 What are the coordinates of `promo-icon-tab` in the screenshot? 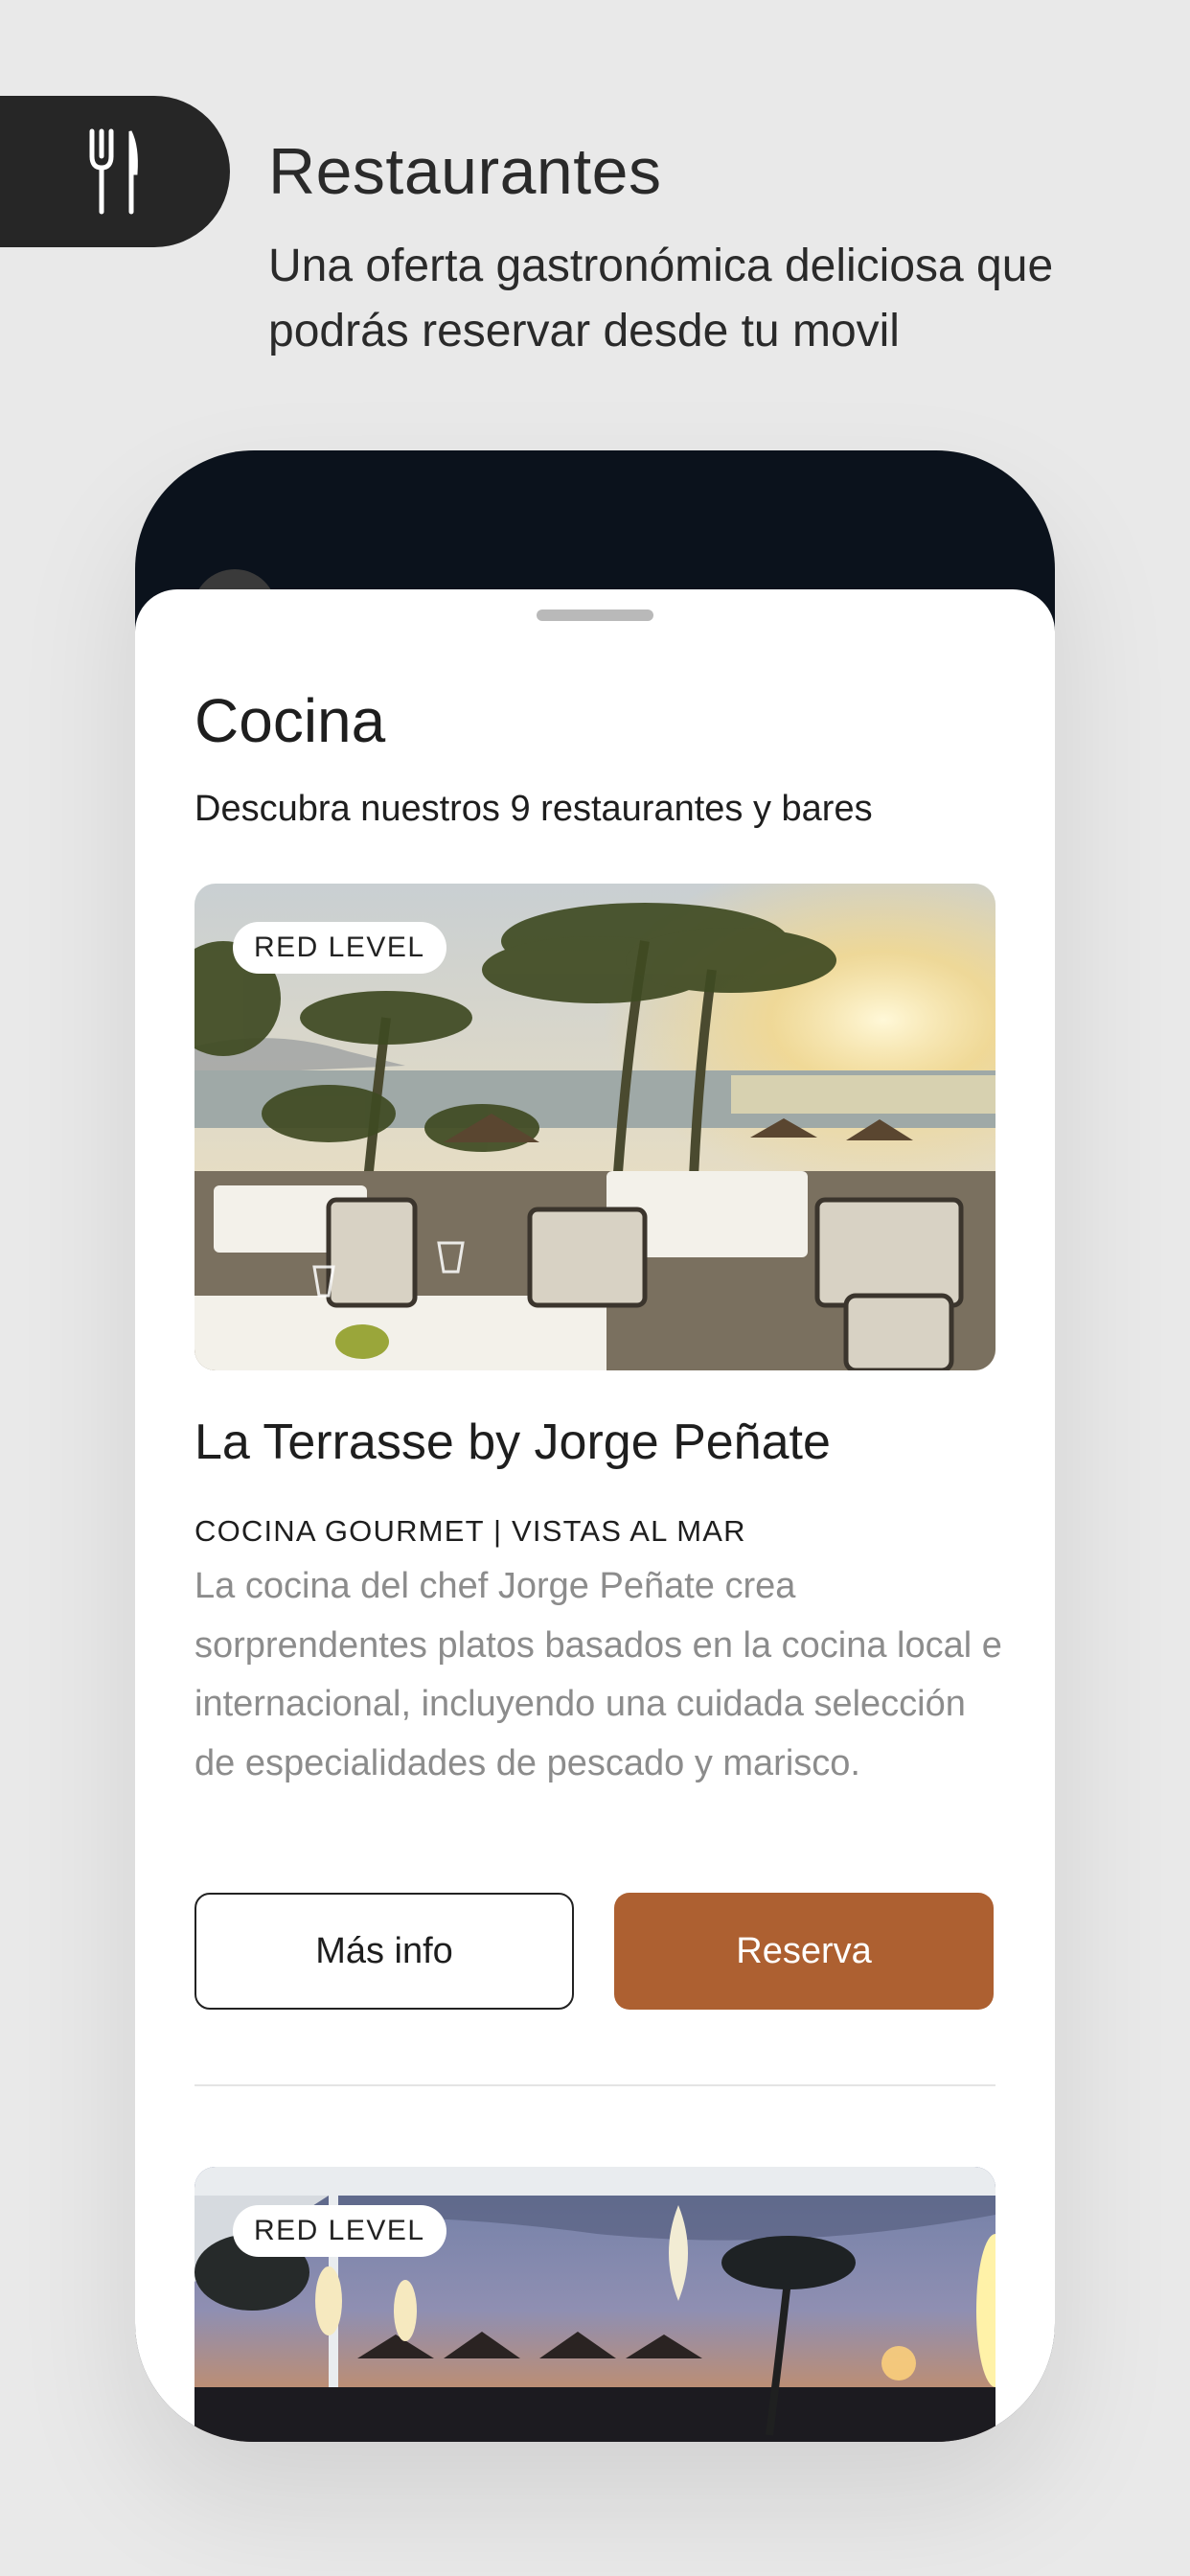 It's located at (115, 171).